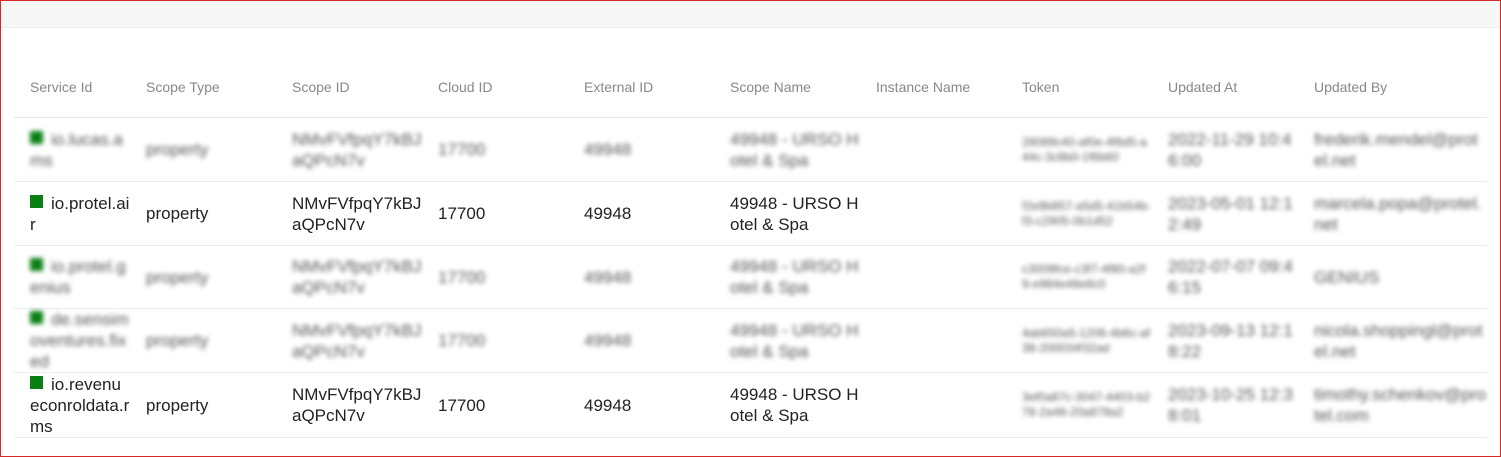 The width and height of the screenshot is (1501, 457). What do you see at coordinates (78, 277) in the screenshot?
I see `service-id: io.protel.genius` at bounding box center [78, 277].